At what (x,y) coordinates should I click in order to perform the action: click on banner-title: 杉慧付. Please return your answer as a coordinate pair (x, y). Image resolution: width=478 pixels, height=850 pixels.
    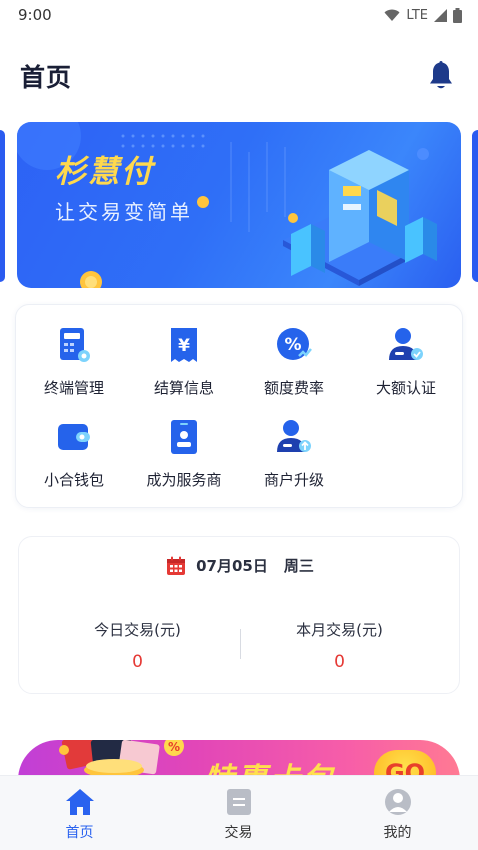
    Looking at the image, I should click on (104, 172).